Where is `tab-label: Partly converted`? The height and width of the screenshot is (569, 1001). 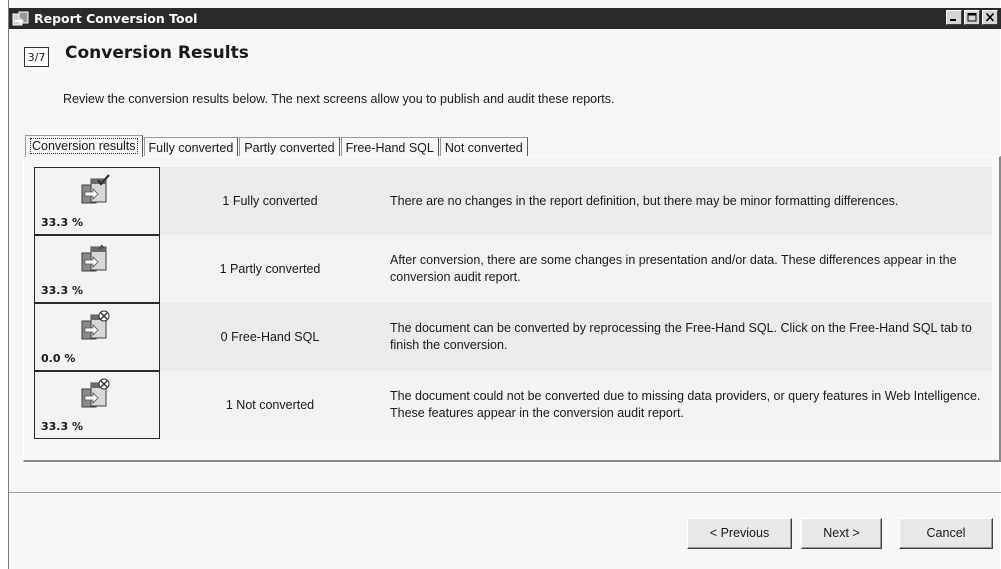 tab-label: Partly converted is located at coordinates (289, 148).